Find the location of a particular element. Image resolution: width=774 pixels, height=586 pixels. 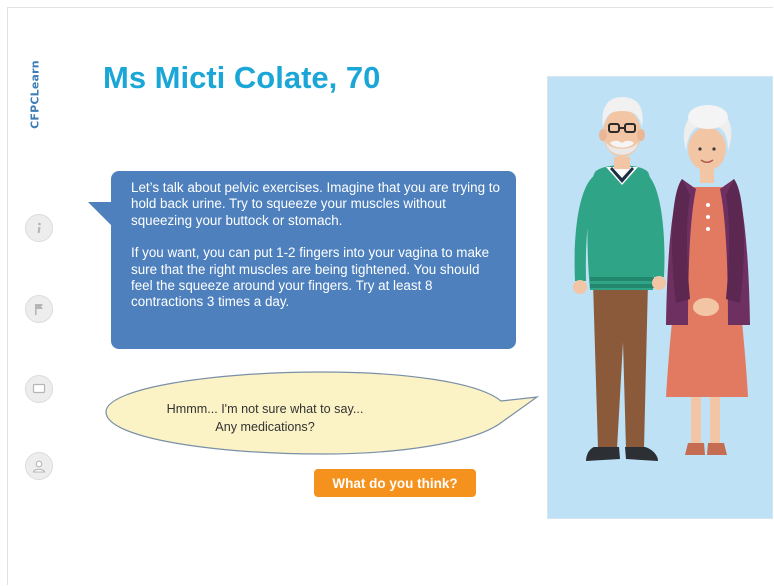

chat-icon is located at coordinates (39, 389).